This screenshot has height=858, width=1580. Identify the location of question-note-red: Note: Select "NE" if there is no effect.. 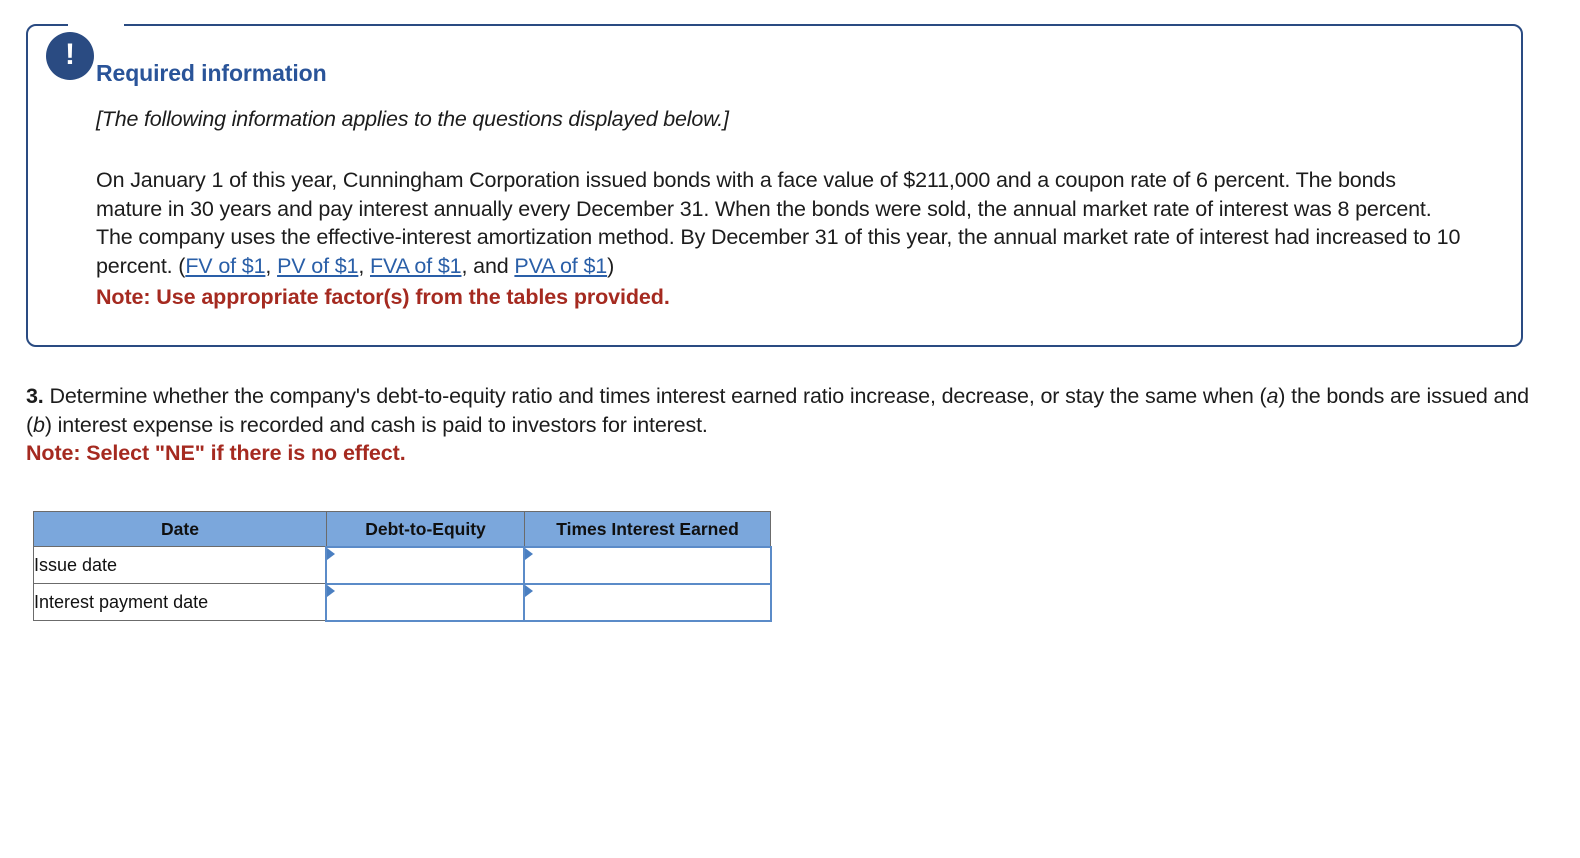
(216, 453).